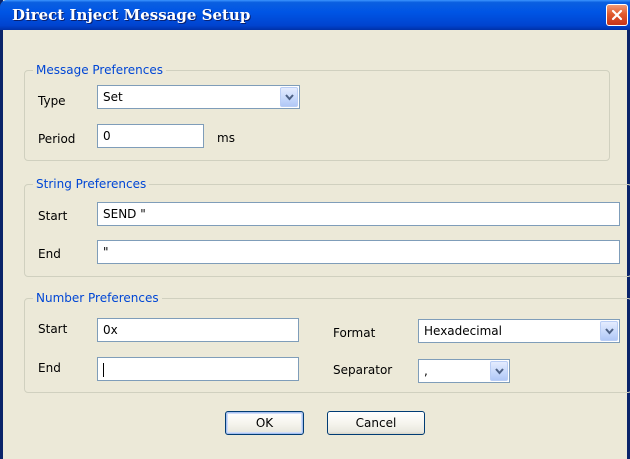  I want to click on close-button, so click(617, 15).